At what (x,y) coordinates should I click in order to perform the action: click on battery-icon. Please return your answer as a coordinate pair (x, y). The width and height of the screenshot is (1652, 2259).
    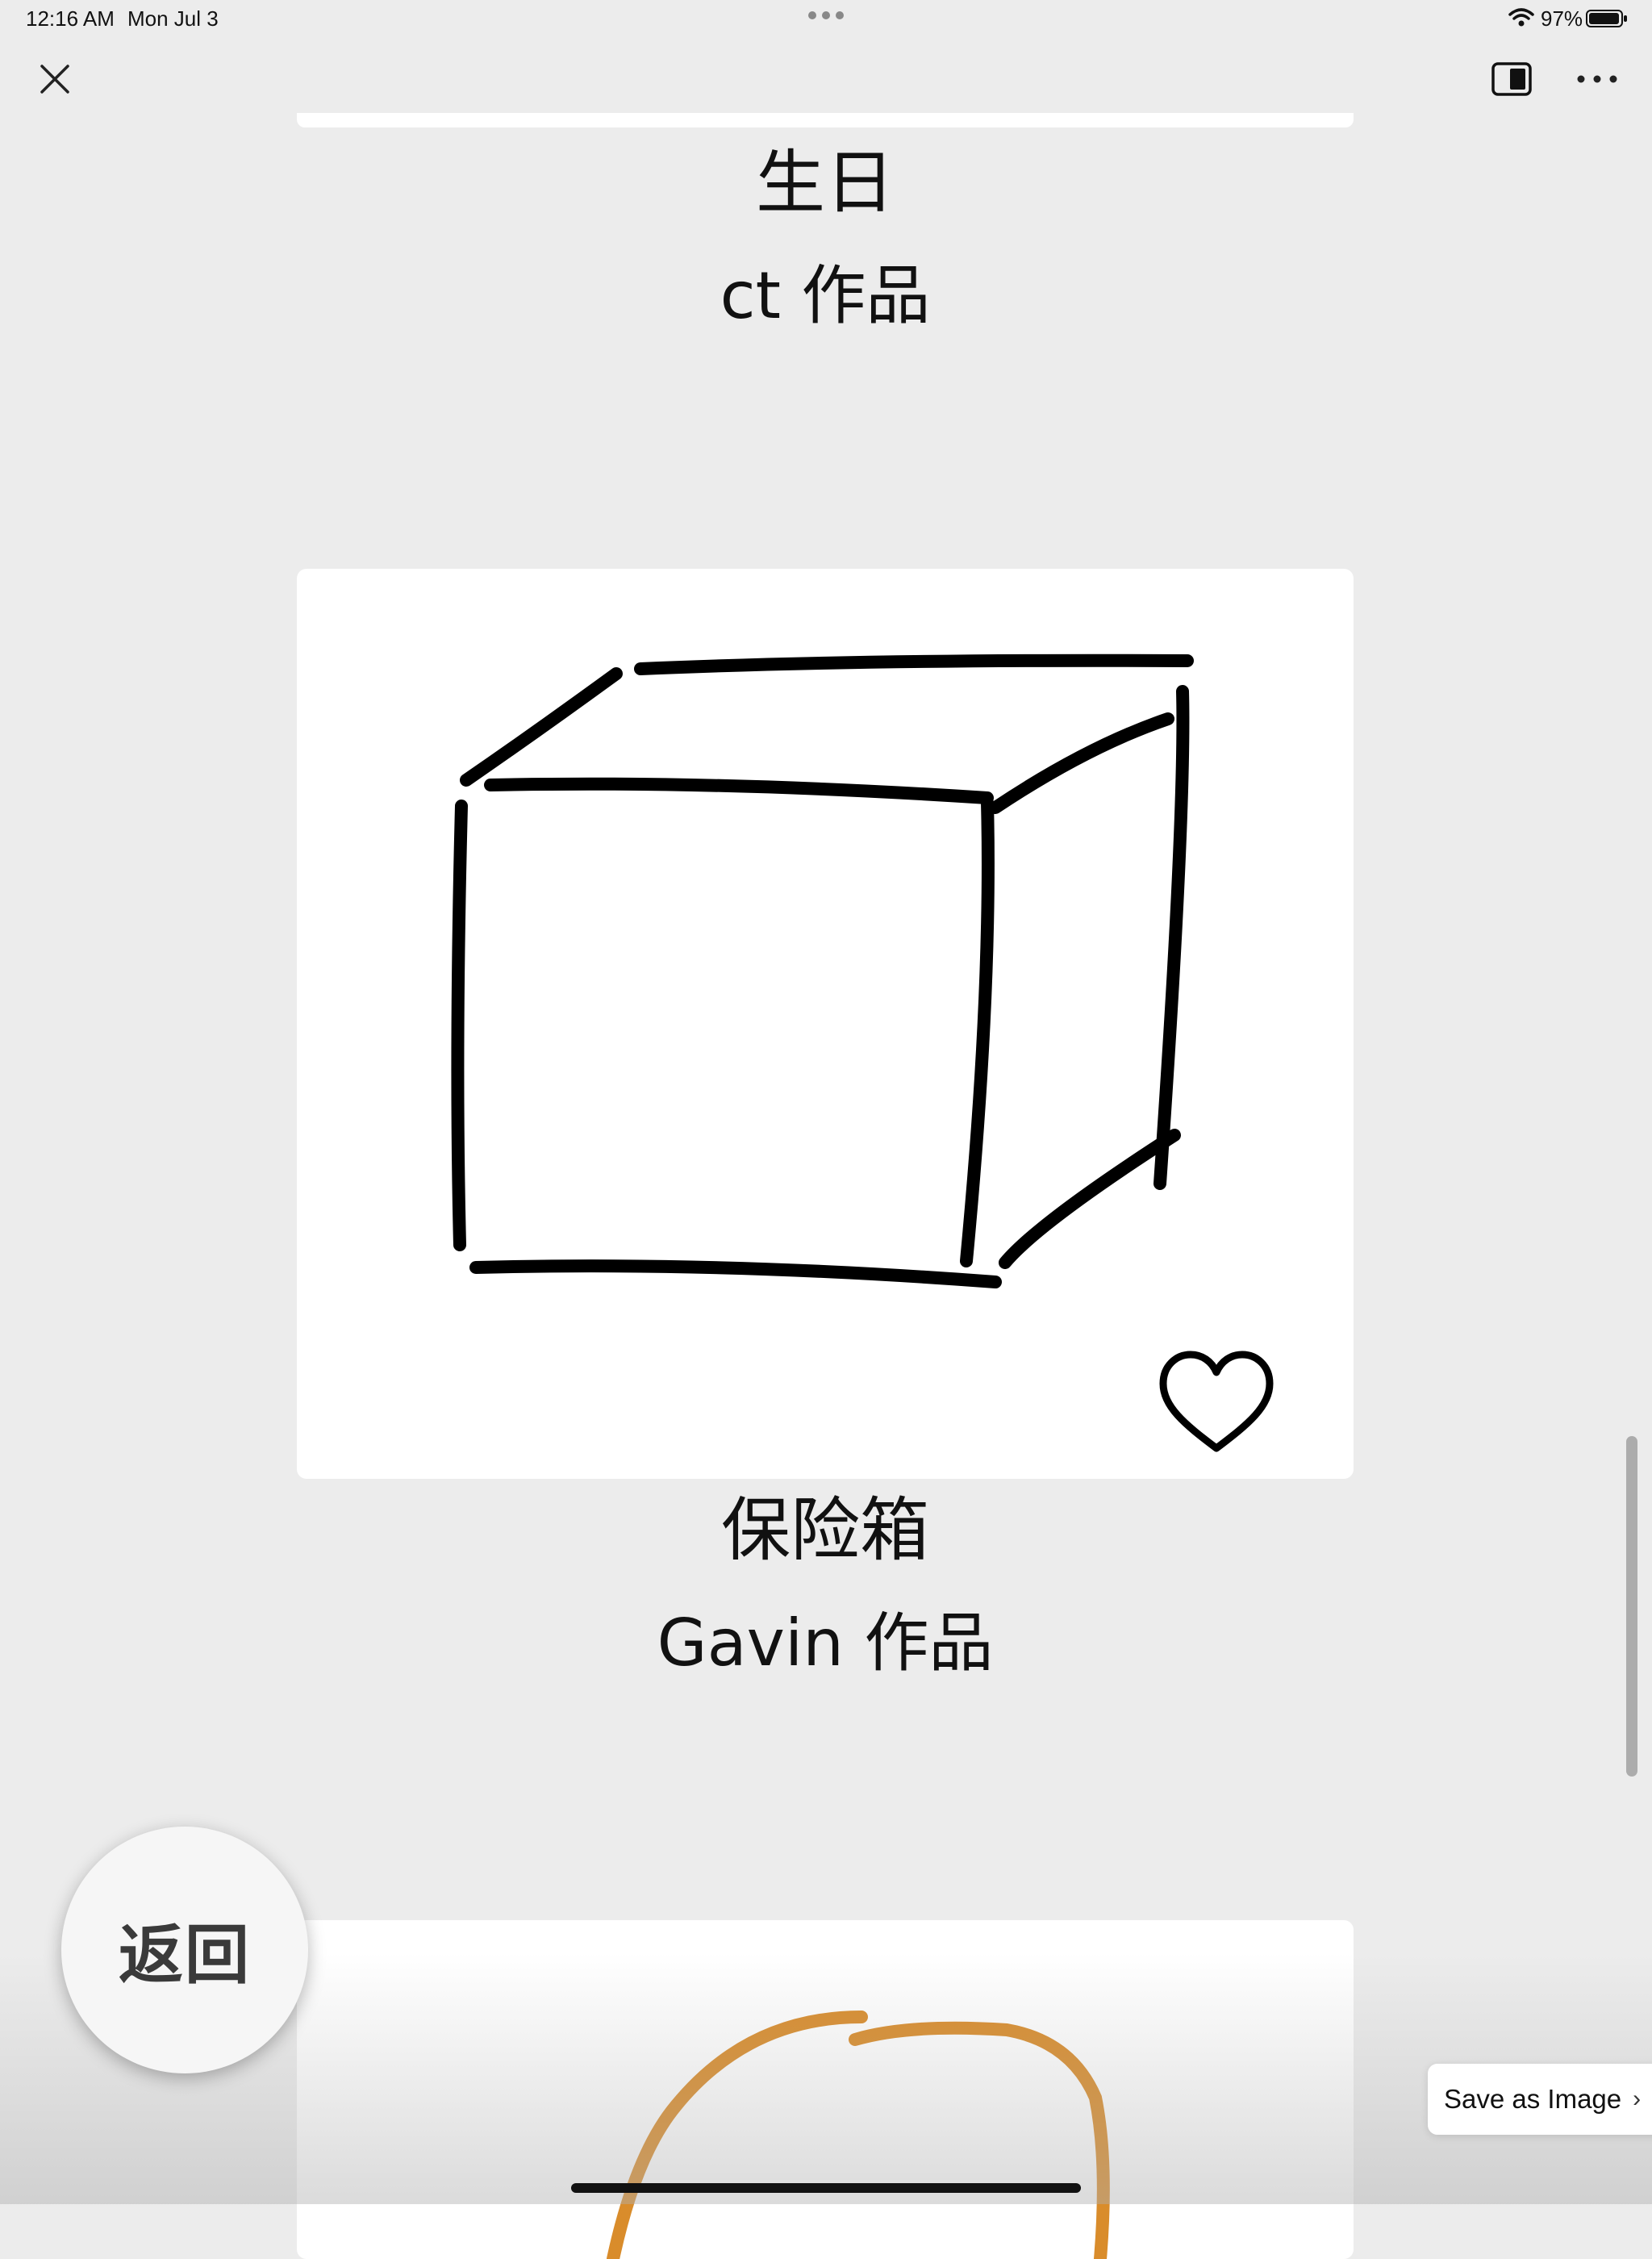
    Looking at the image, I should click on (1607, 19).